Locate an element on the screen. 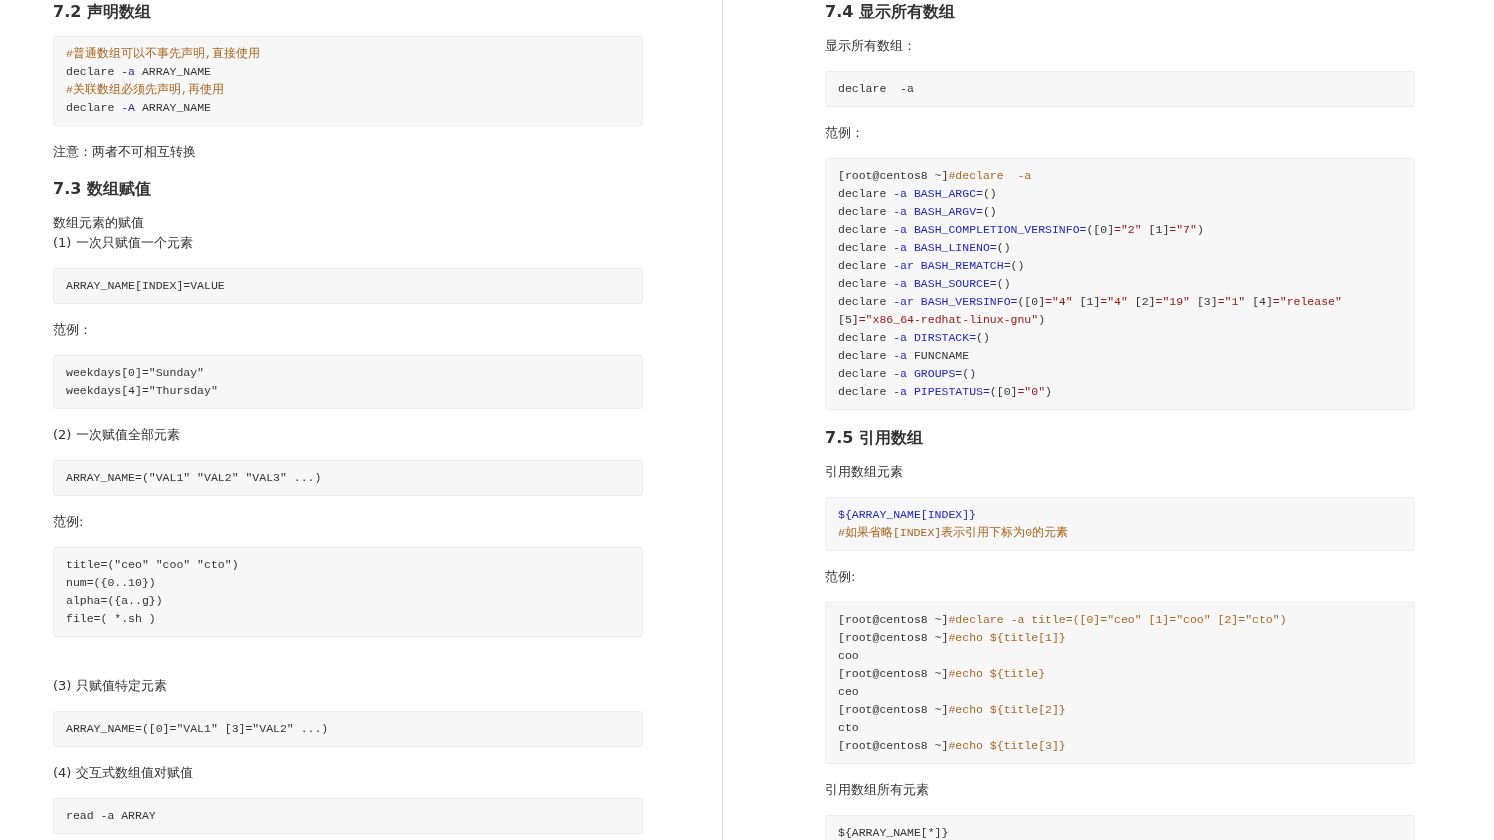  body-text: 注意：两者不可相互转换 is located at coordinates (124, 152).